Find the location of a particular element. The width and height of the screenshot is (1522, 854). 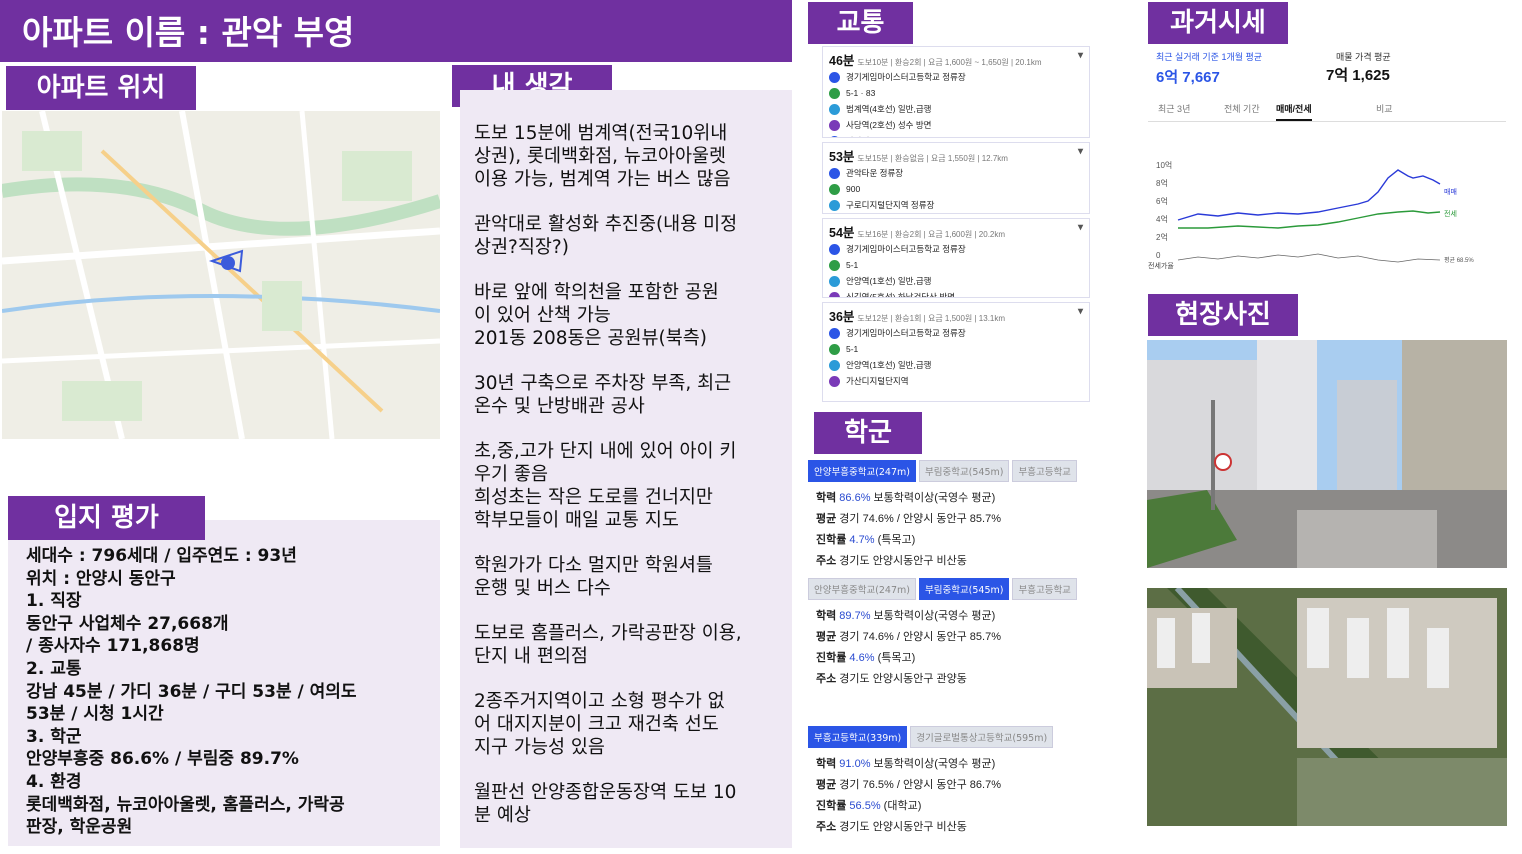

route-time: 46분 is located at coordinates (842, 61).